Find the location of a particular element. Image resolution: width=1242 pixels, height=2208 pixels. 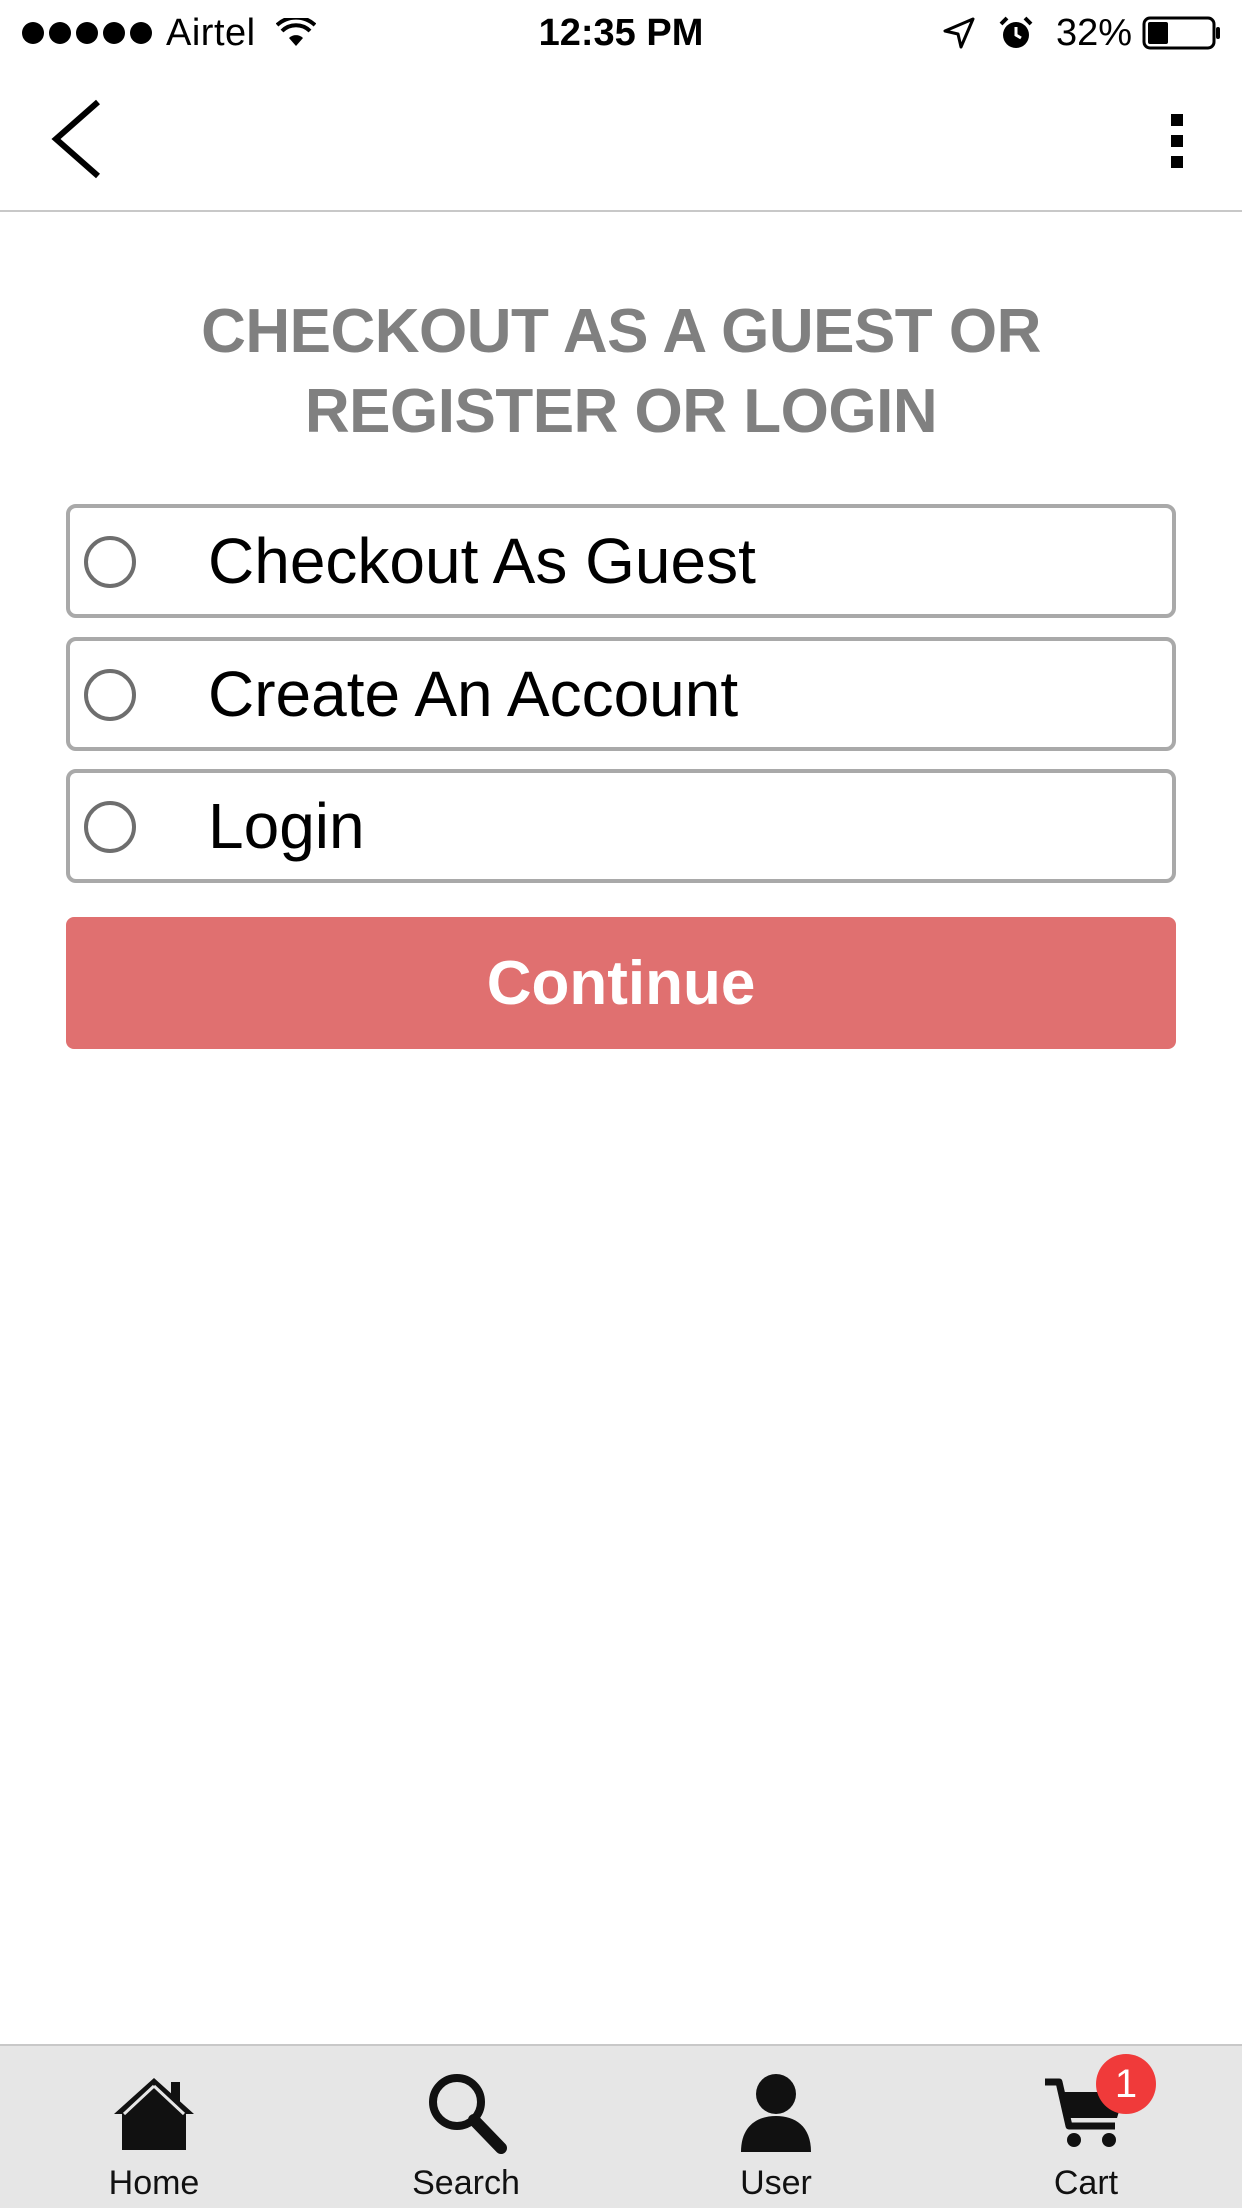

tab-bar: Home Search User 1 Cart is located at coordinates (621, 2126).